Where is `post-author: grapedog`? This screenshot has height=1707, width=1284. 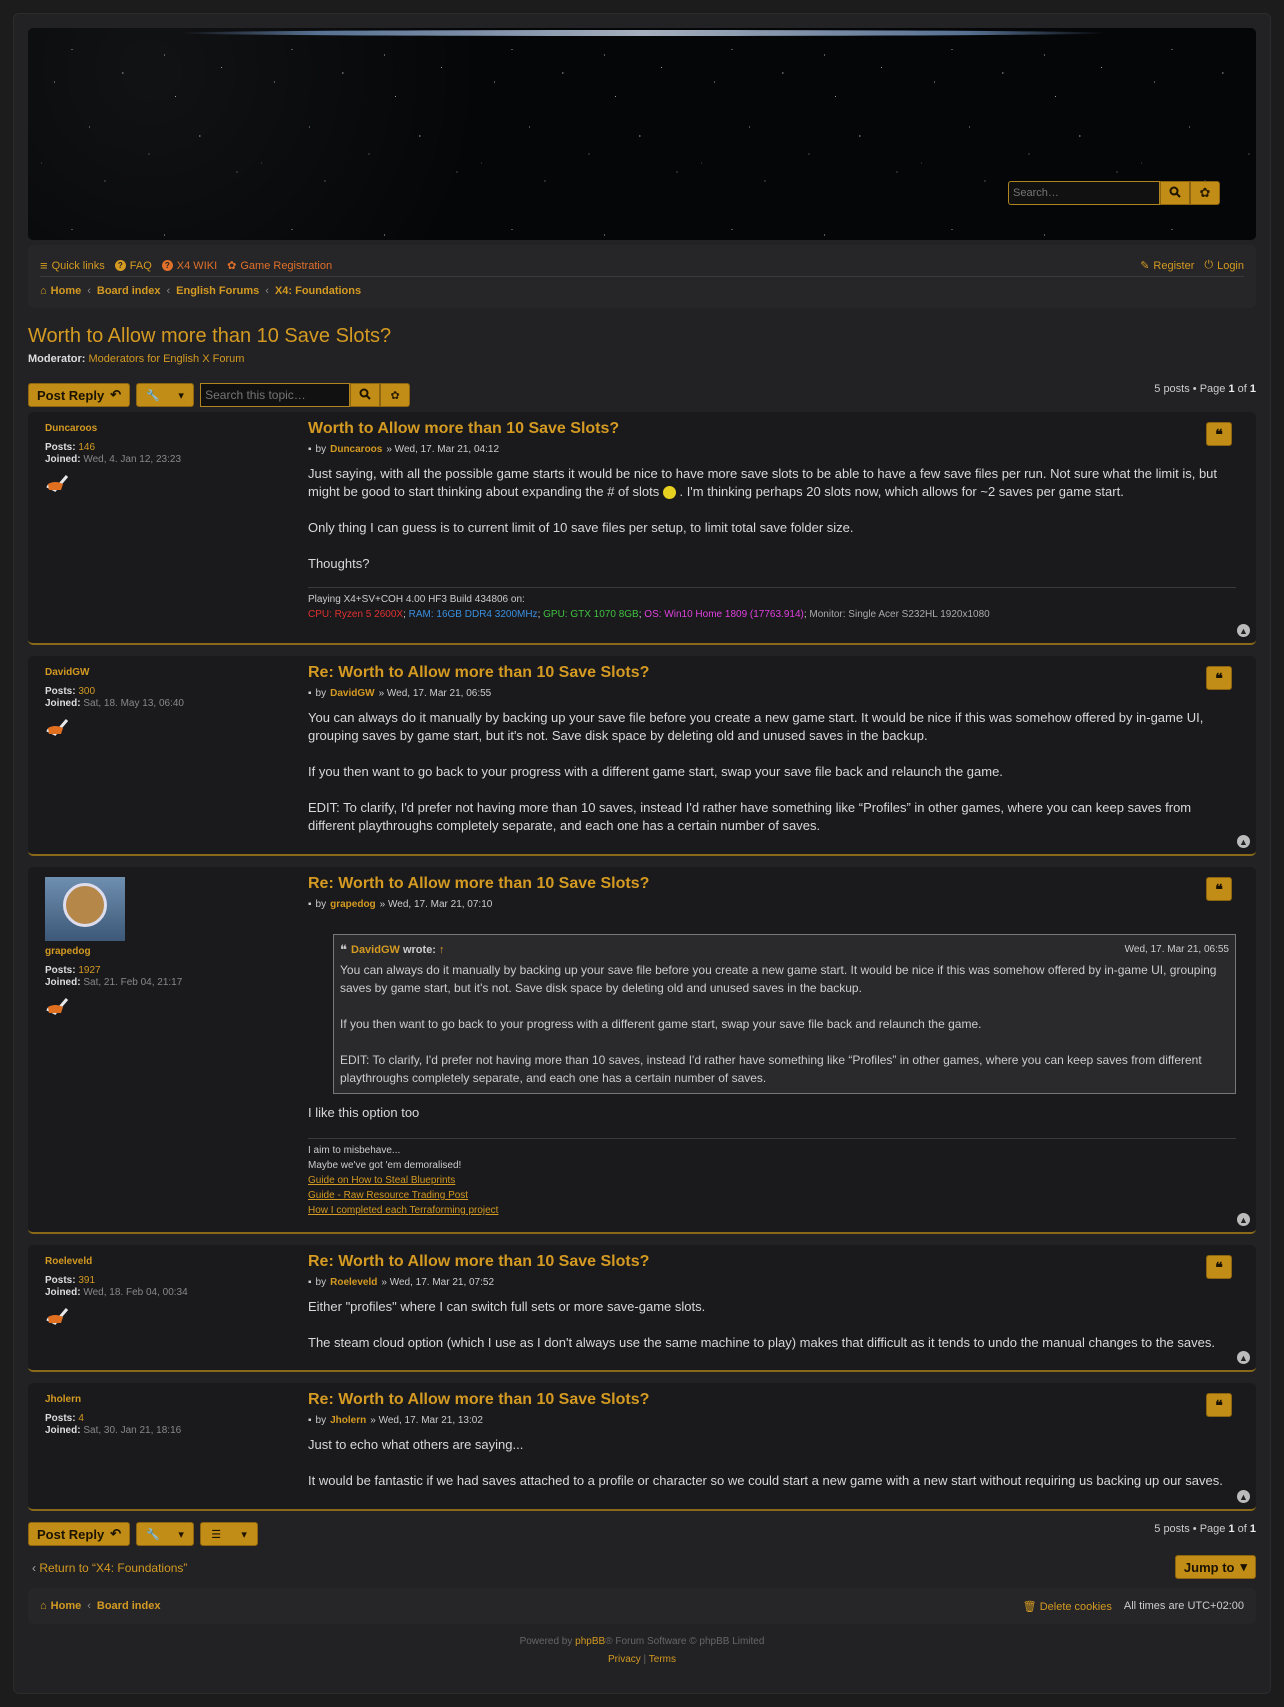 post-author: grapedog is located at coordinates (68, 951).